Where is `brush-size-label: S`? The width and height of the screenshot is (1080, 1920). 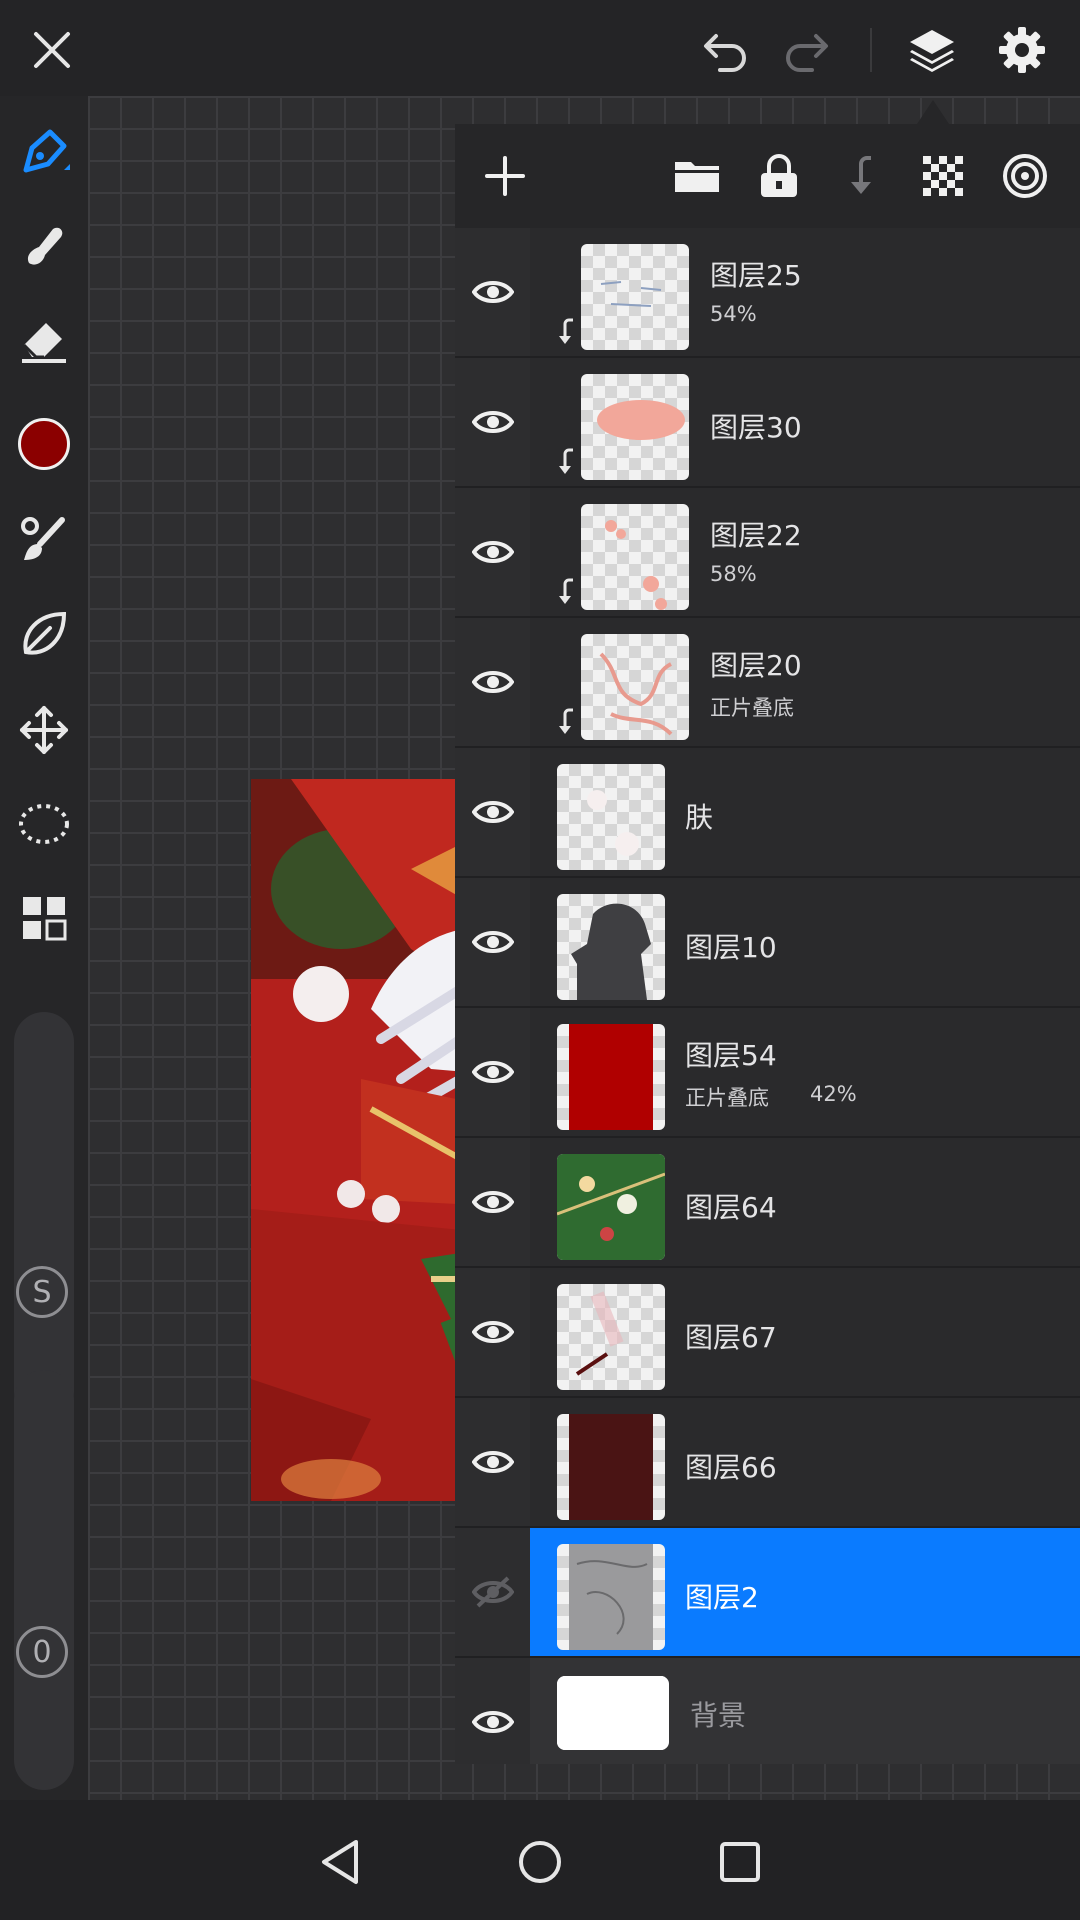 brush-size-label: S is located at coordinates (42, 1292).